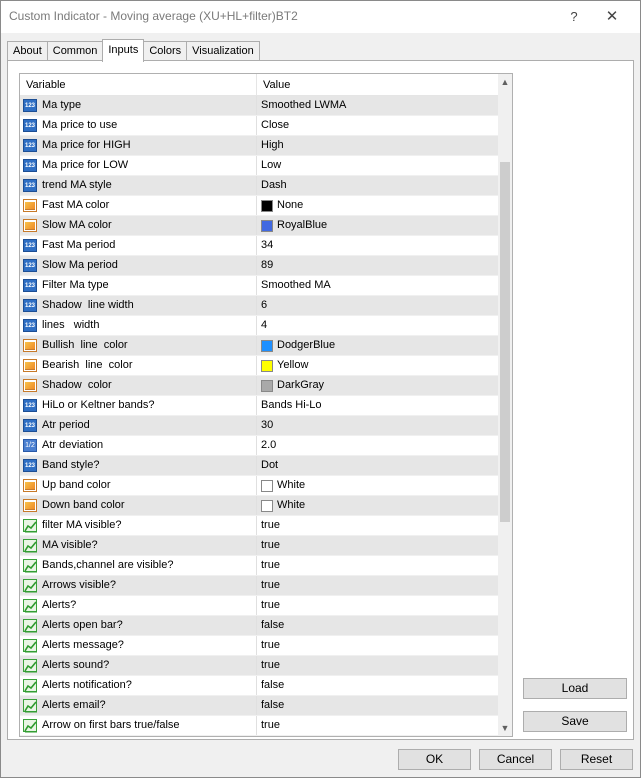 The image size is (641, 778). Describe the element at coordinates (377, 385) in the screenshot. I see `value-cell: DarkGray` at that location.